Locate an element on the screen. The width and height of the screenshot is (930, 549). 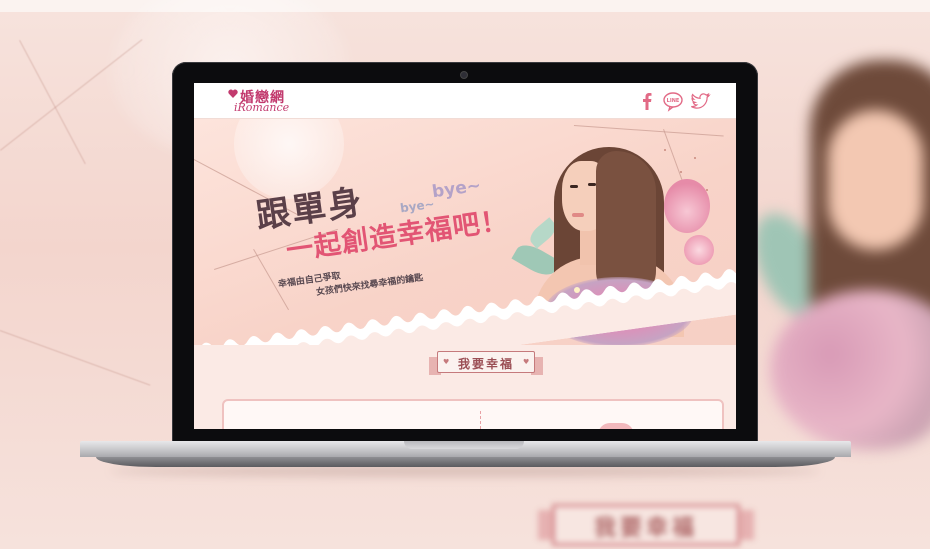
card-divider is located at coordinates (480, 420).